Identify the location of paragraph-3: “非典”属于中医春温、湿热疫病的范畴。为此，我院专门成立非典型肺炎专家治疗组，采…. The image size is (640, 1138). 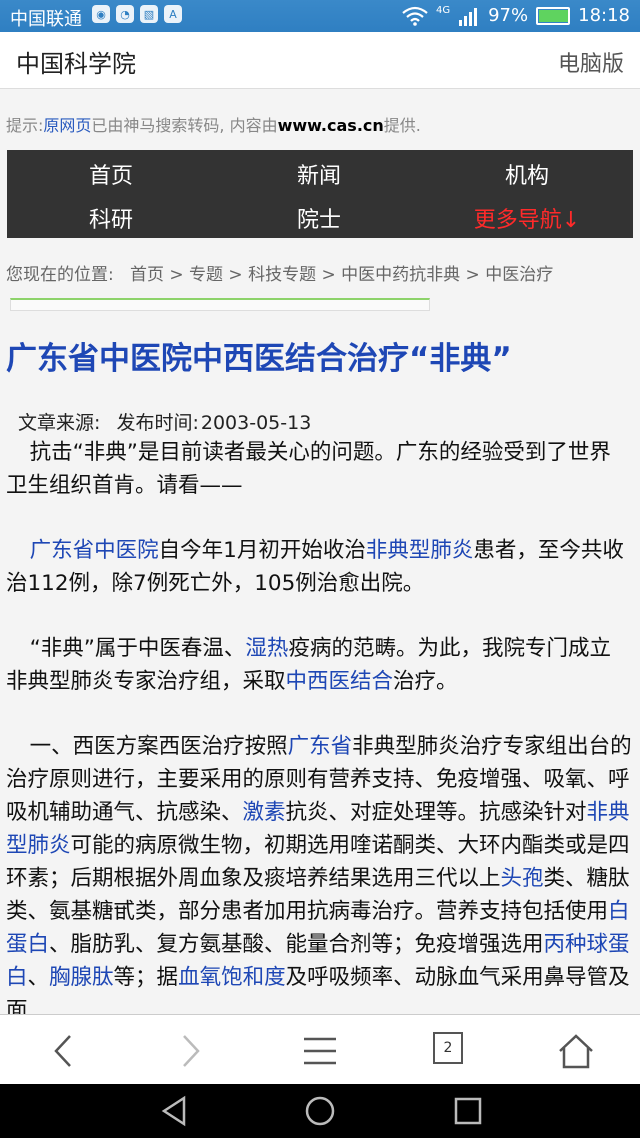
(319, 665).